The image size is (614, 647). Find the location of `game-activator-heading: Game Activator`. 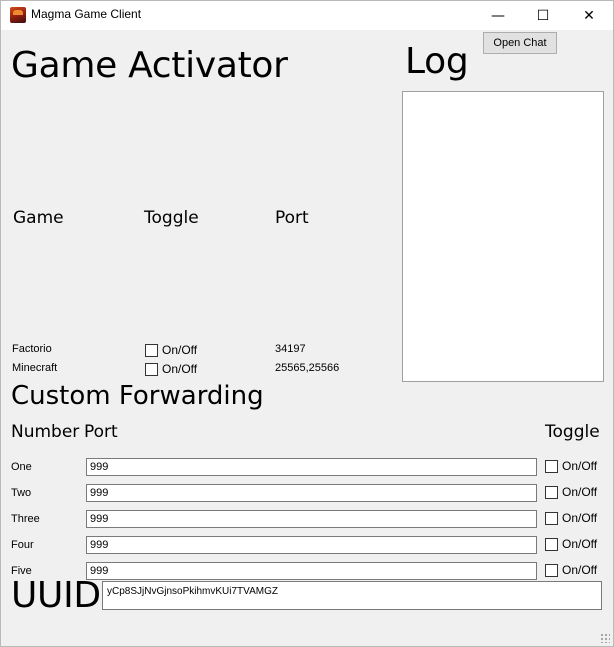

game-activator-heading: Game Activator is located at coordinates (149, 65).